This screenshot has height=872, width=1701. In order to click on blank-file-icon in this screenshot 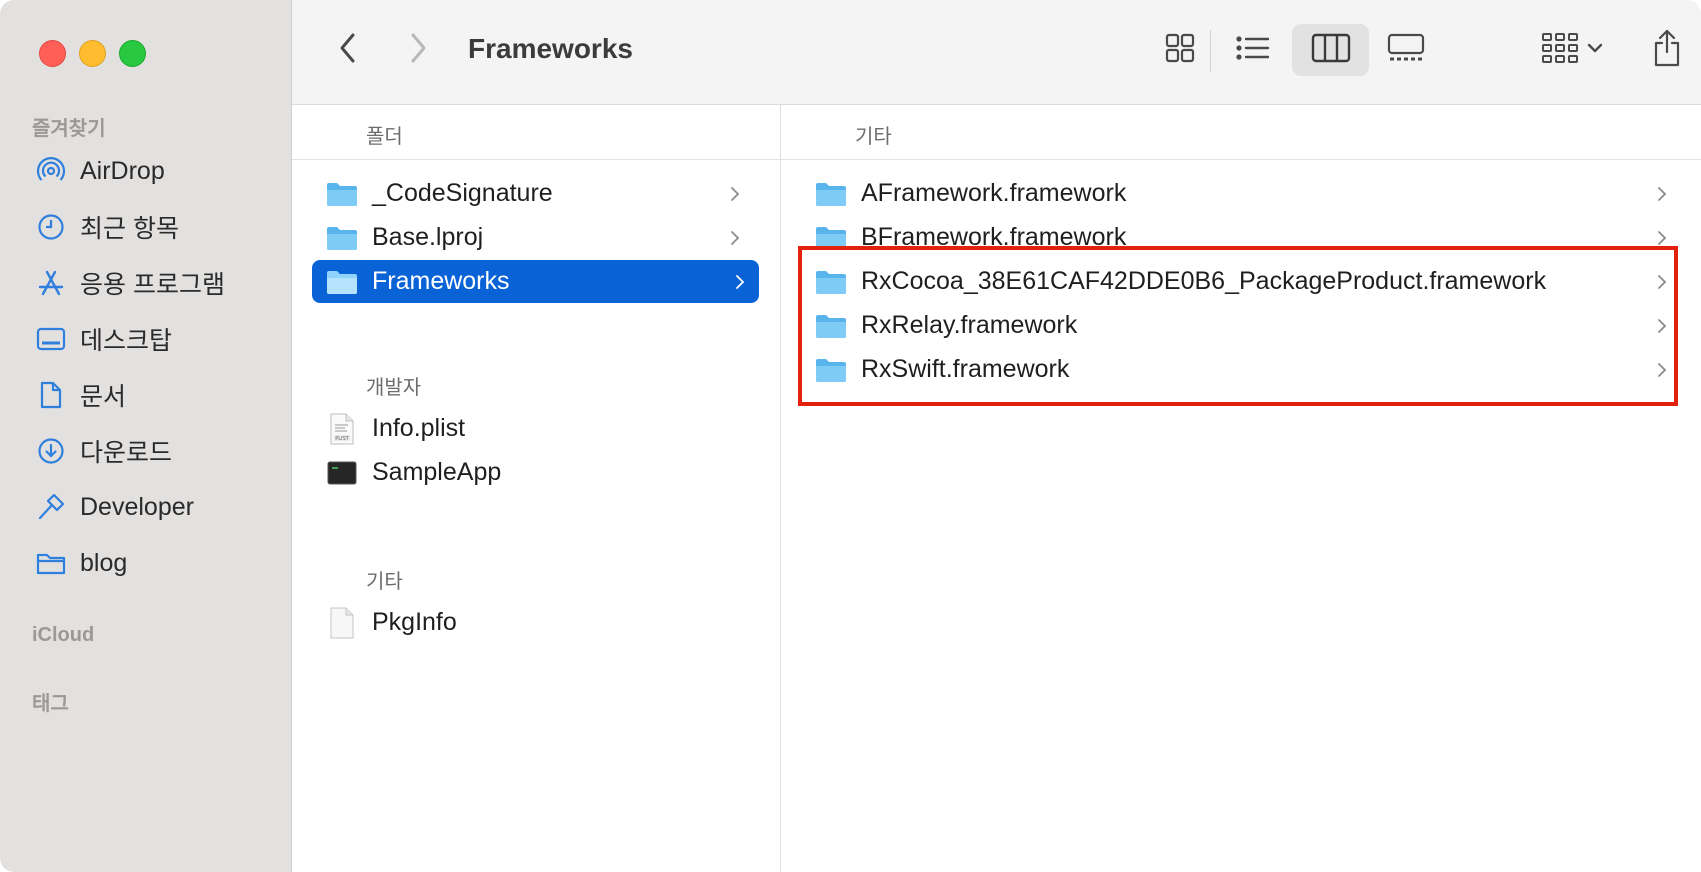, I will do `click(342, 622)`.